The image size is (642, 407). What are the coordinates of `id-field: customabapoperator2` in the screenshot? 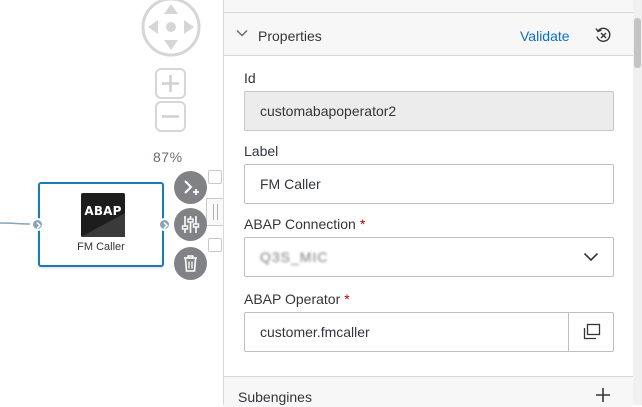 It's located at (429, 111).